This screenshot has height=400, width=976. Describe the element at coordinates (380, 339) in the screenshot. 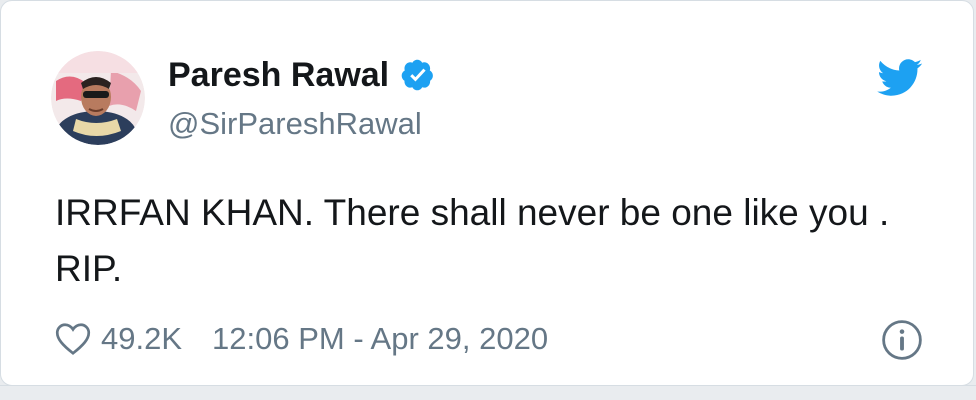

I see `timestamp: 12:06 PM - Apr 29, 2020` at that location.